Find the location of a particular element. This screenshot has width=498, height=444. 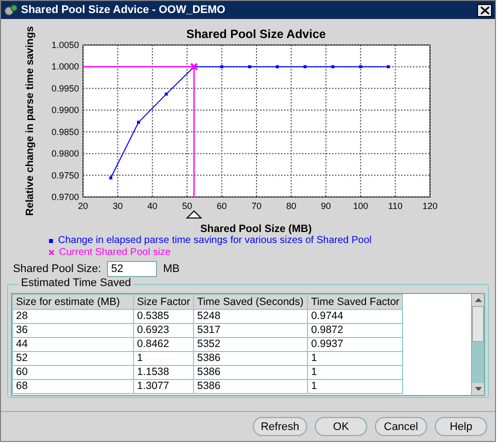

y-tick-label: 1.0050 is located at coordinates (65, 45).